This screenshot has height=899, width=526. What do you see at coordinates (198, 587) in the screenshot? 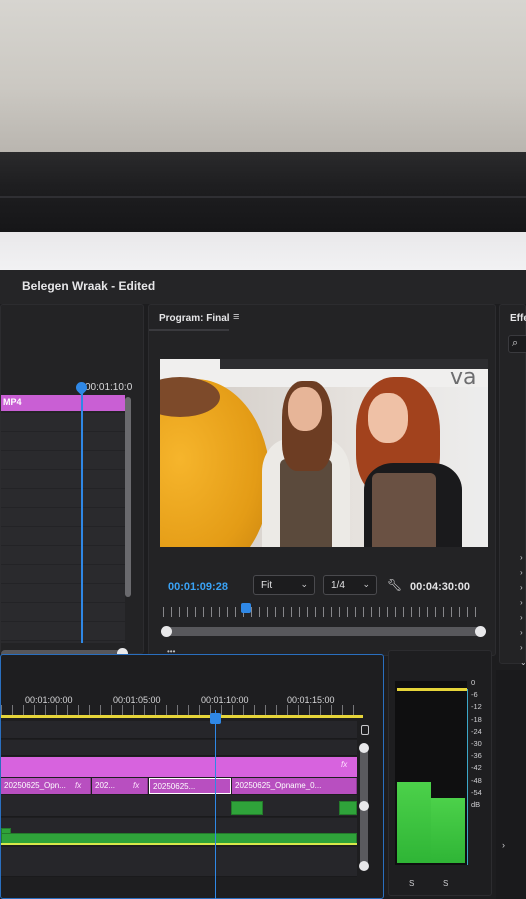
I see `program-current-timecode: 00:01:09:28` at bounding box center [198, 587].